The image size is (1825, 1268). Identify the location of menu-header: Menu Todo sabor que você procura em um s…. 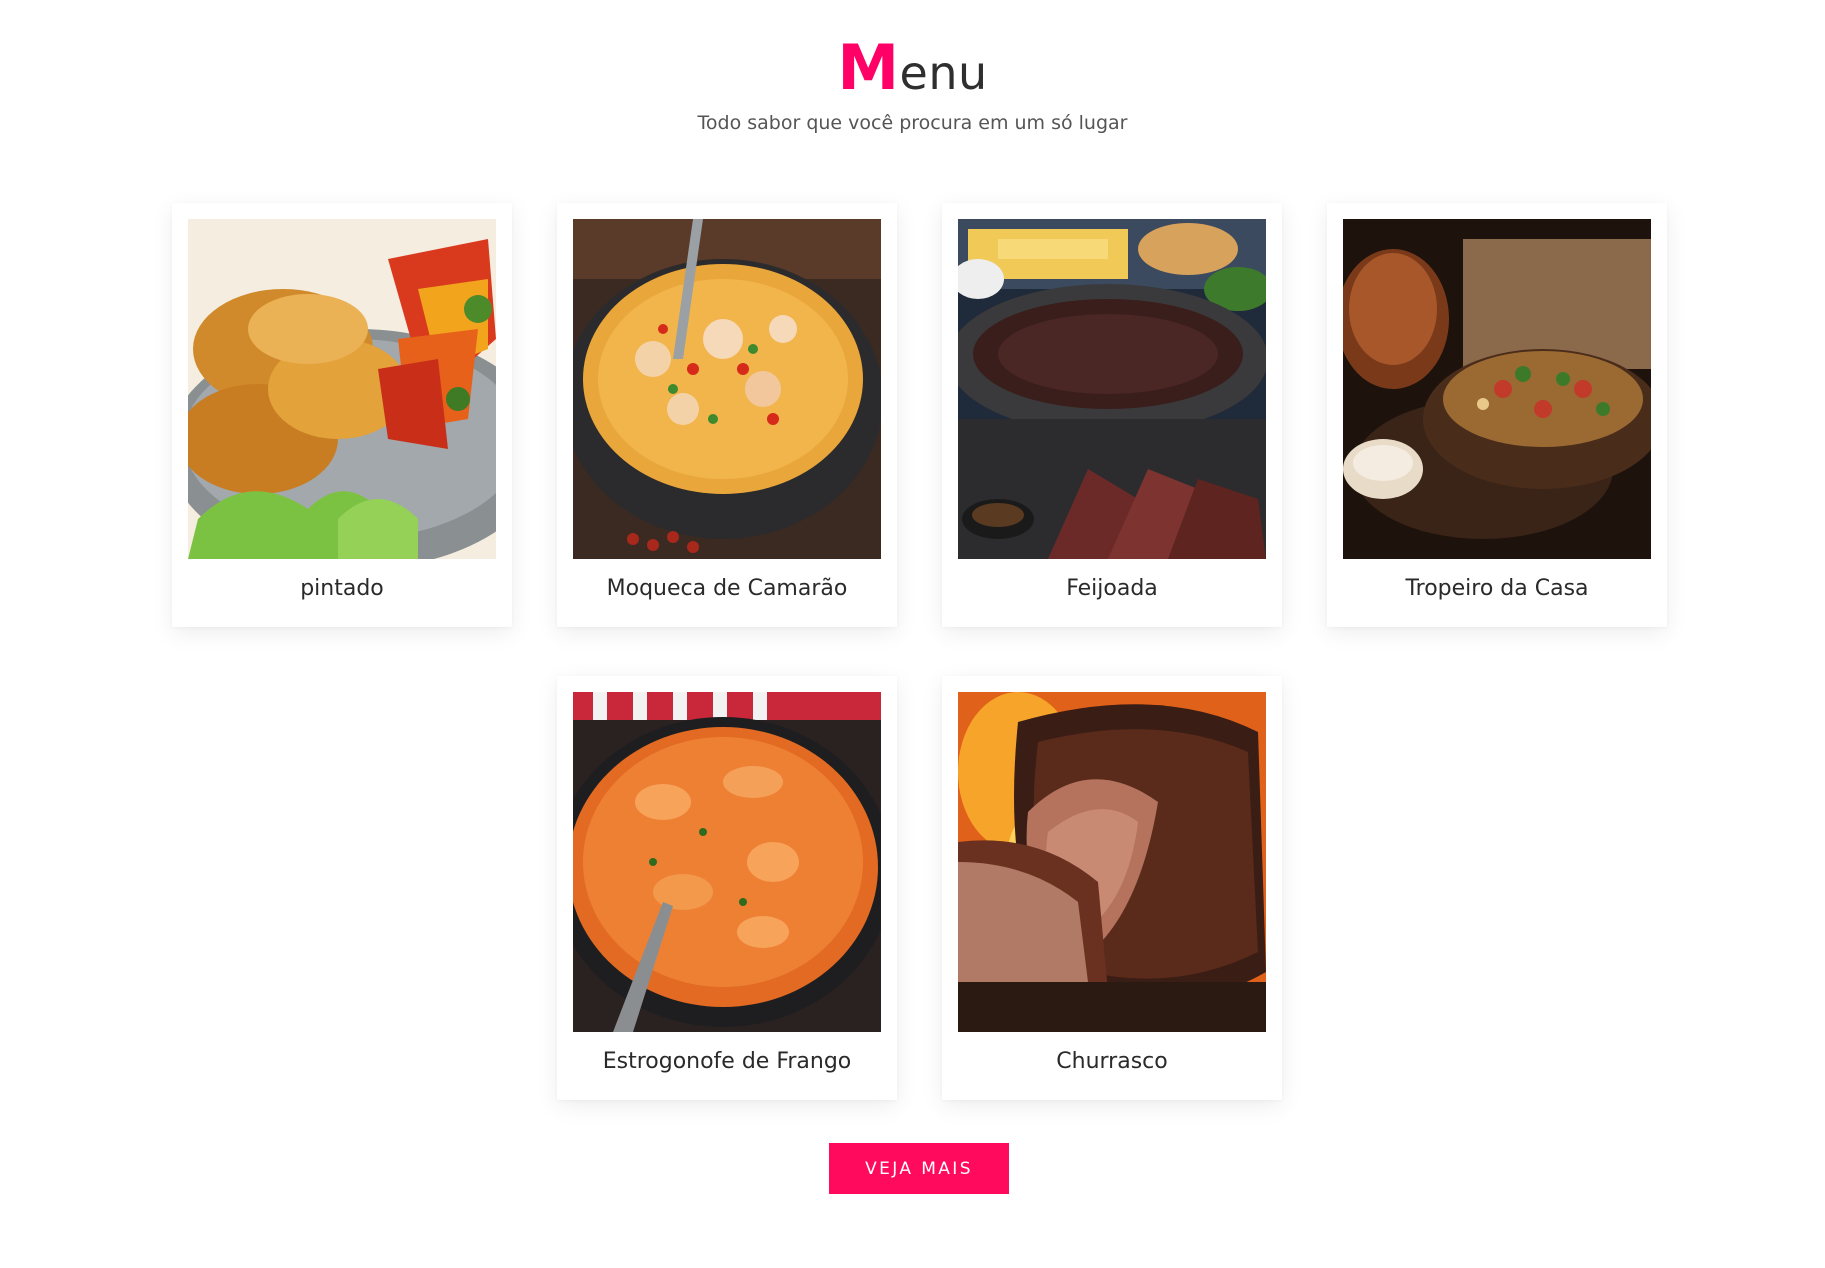
(912, 86).